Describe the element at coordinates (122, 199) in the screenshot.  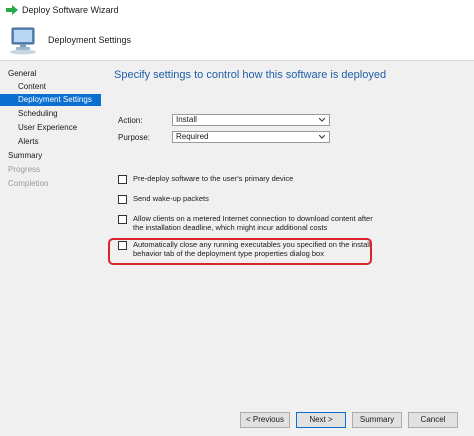
I see `wake-up-packets-checkbox` at that location.